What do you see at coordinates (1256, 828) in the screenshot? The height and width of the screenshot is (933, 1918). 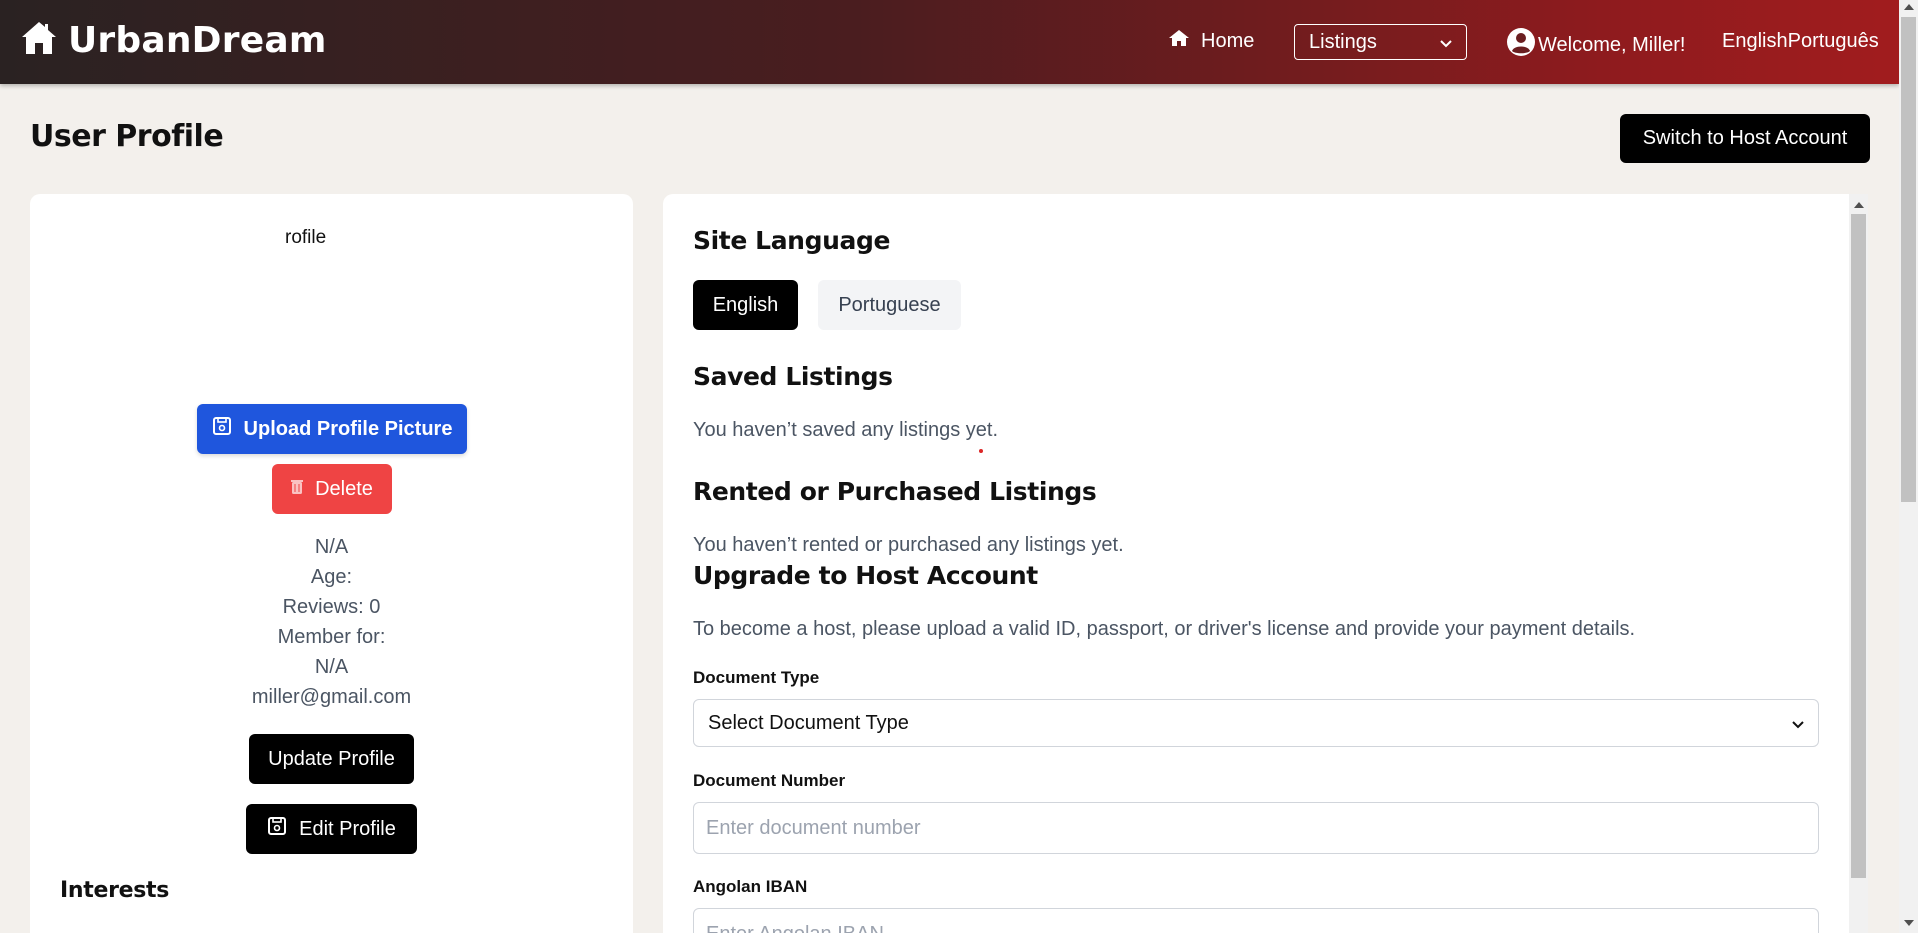 I see `document-number-input: Enter document number` at bounding box center [1256, 828].